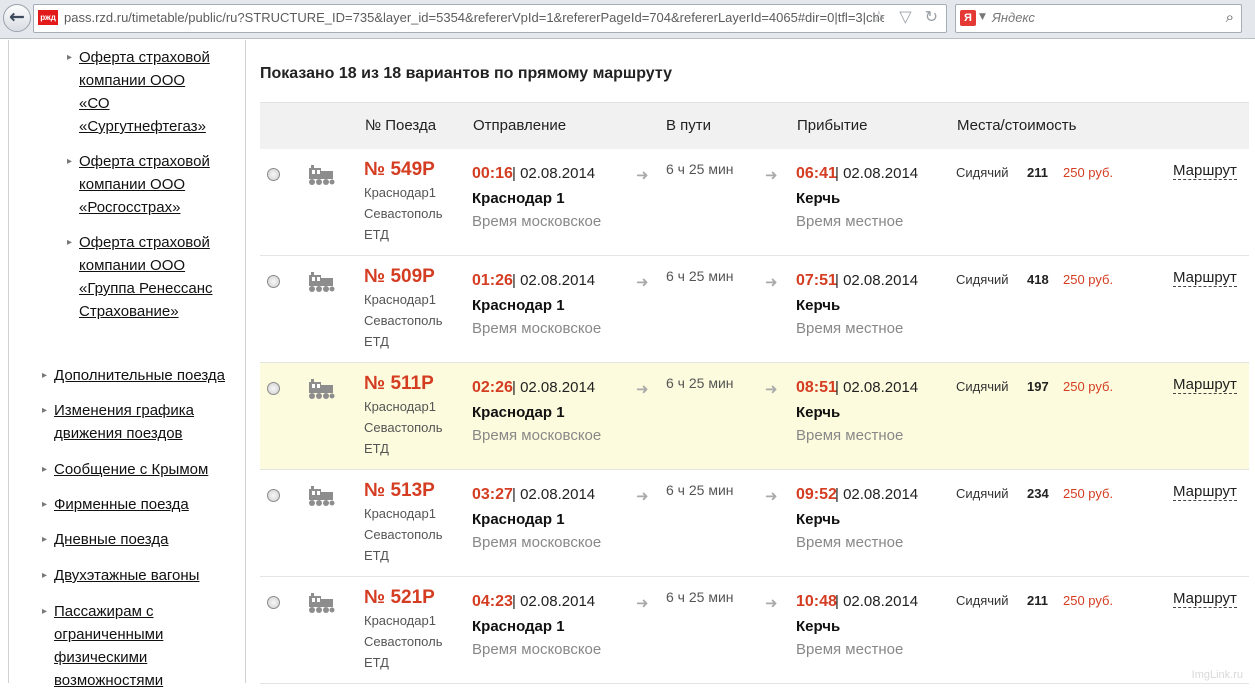 This screenshot has height=692, width=1255. I want to click on train-number: № 511Р, so click(399, 384).